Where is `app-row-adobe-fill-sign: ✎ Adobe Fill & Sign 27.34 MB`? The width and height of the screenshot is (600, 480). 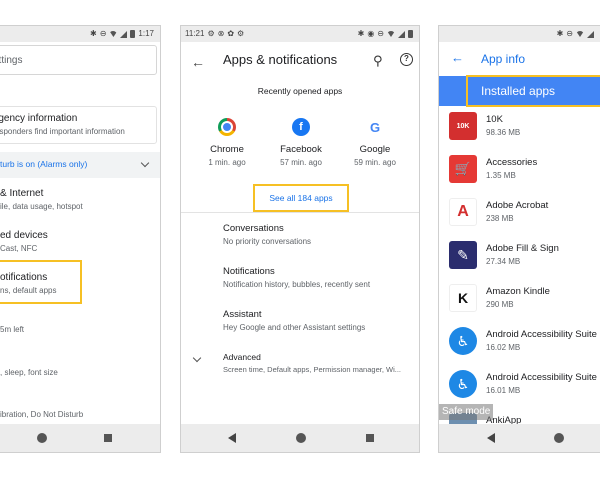
app-row-adobe-fill-sign: ✎ Adobe Fill & Sign 27.34 MB is located at coordinates (519, 256).